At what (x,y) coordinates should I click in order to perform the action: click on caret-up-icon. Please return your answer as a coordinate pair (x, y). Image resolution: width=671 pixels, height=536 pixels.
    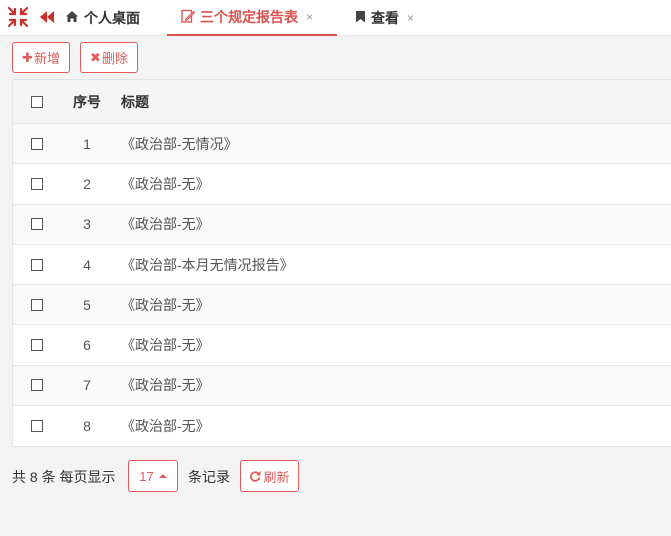
    Looking at the image, I should click on (162, 476).